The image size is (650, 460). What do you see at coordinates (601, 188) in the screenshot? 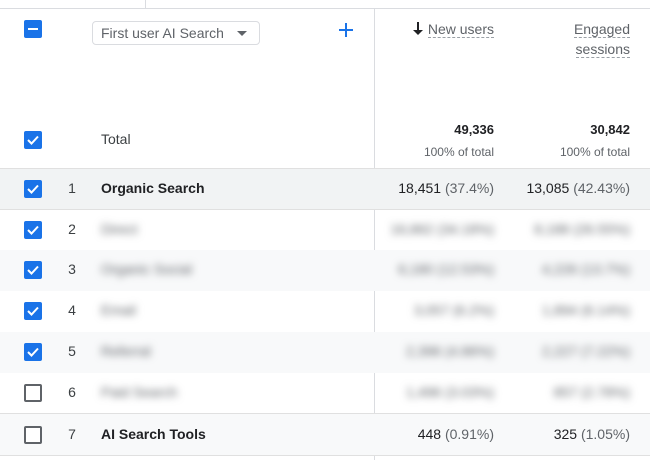
I see `row-engaged-pct: (42.43%)` at bounding box center [601, 188].